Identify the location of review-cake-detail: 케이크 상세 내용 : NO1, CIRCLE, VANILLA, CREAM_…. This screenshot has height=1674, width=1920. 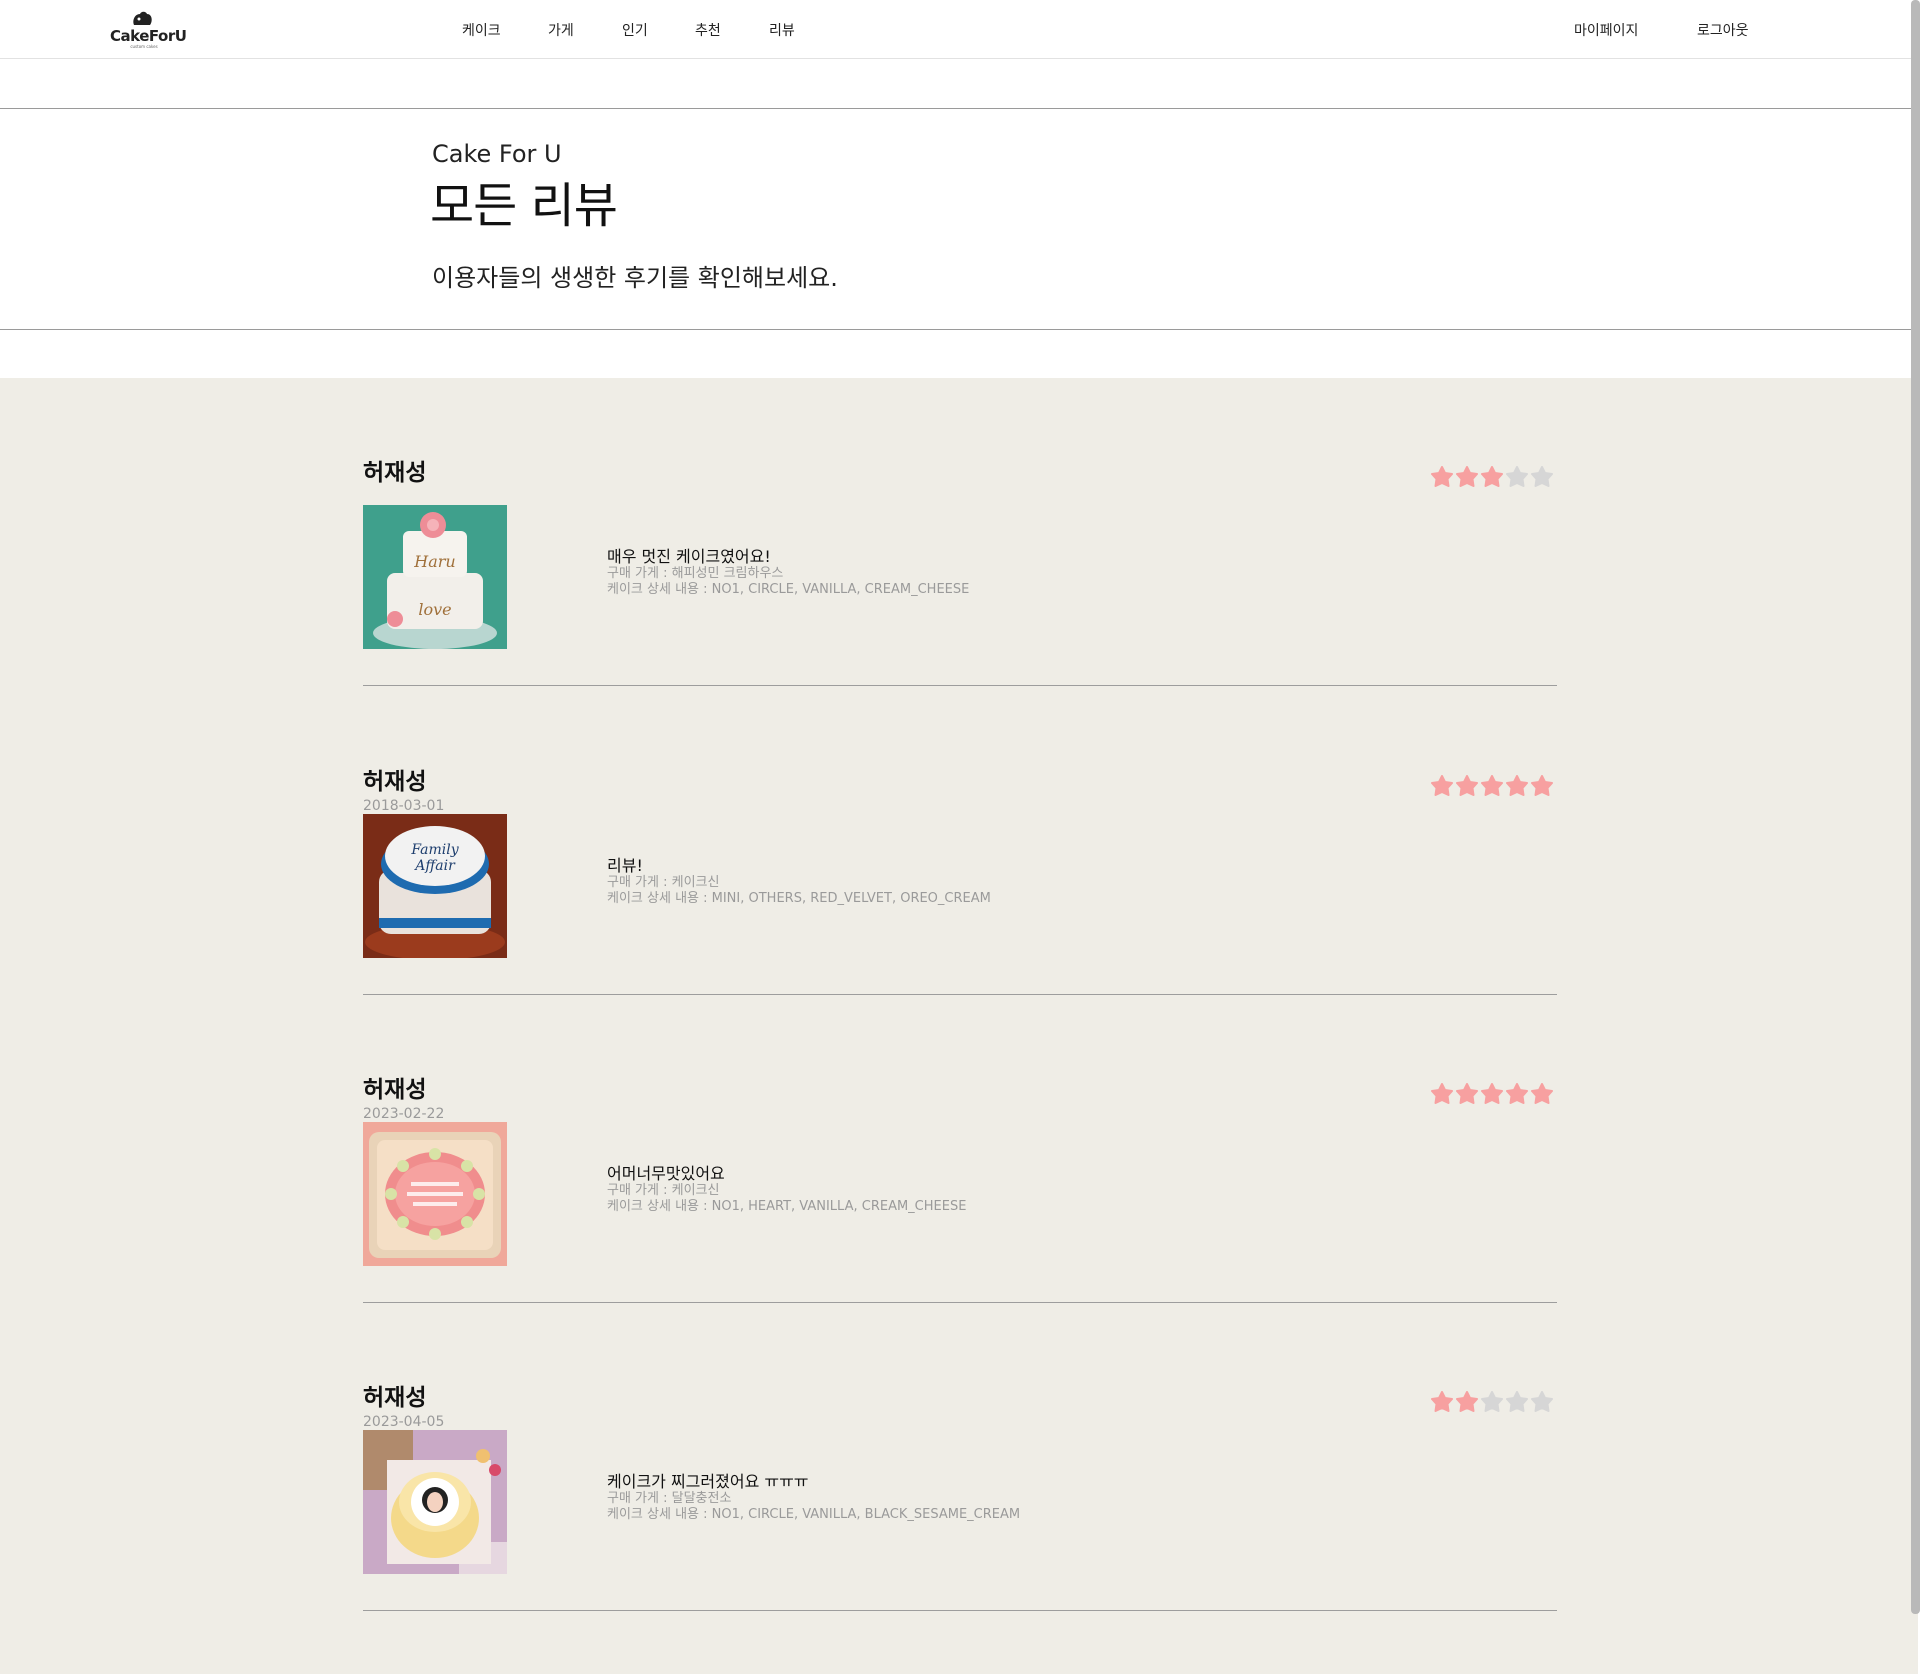
(788, 589).